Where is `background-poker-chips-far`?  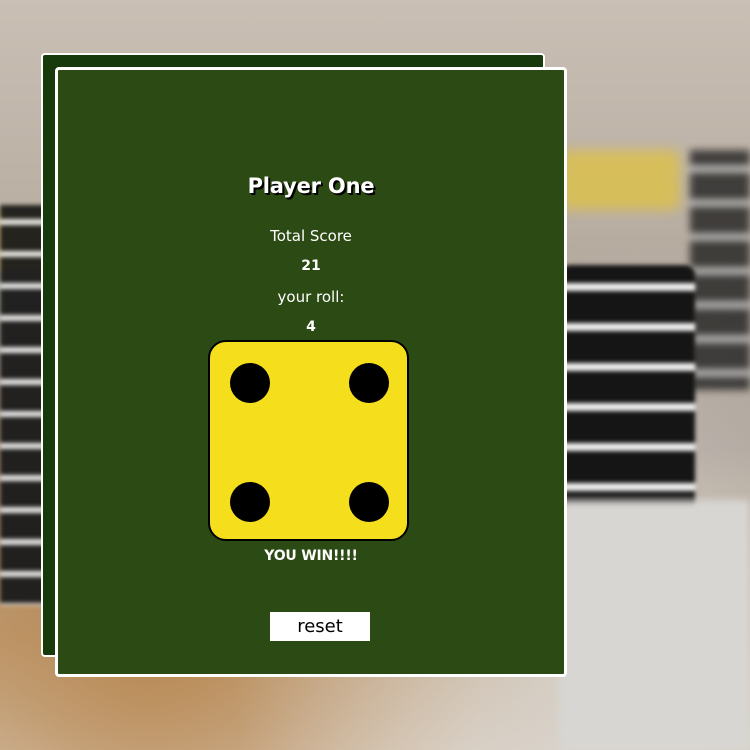 background-poker-chips-far is located at coordinates (720, 270).